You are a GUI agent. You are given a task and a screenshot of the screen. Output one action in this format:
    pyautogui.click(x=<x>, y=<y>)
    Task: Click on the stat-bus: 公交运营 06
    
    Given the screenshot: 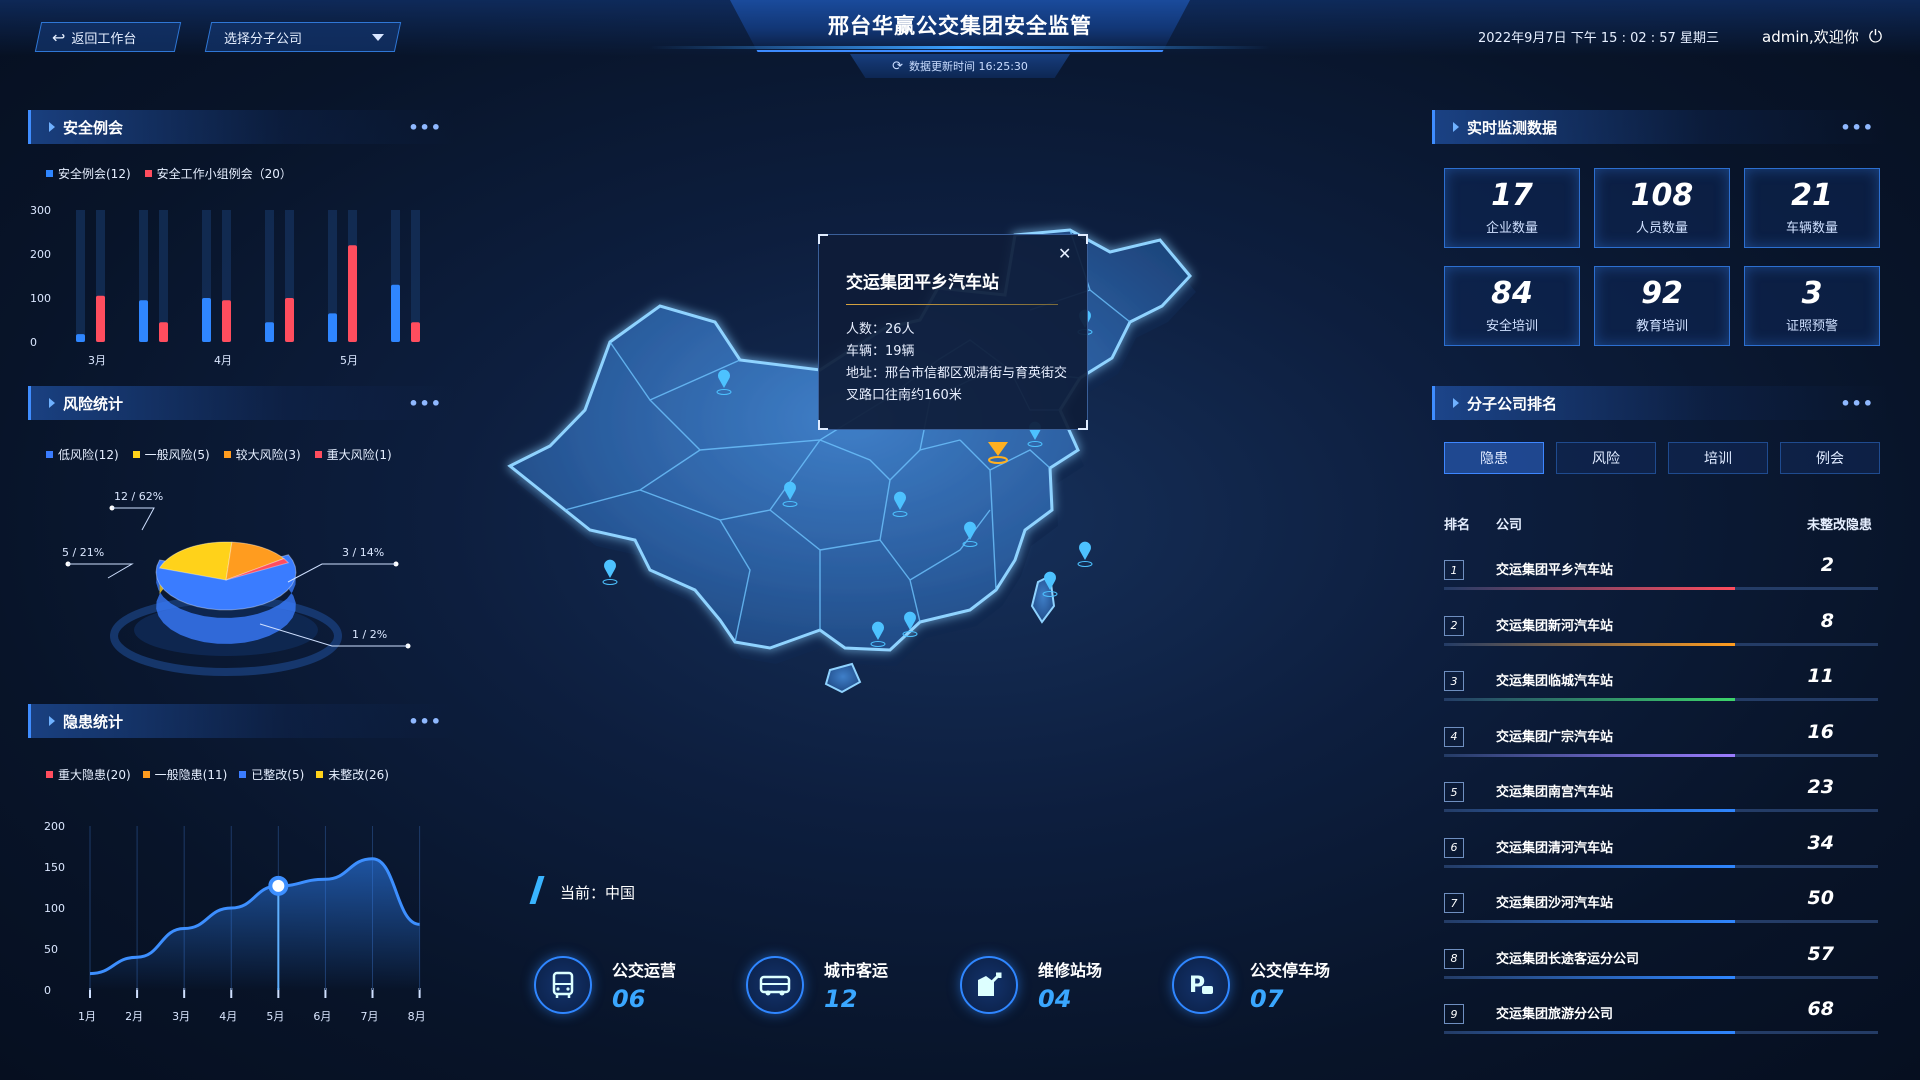 What is the action you would take?
    pyautogui.click(x=605, y=985)
    